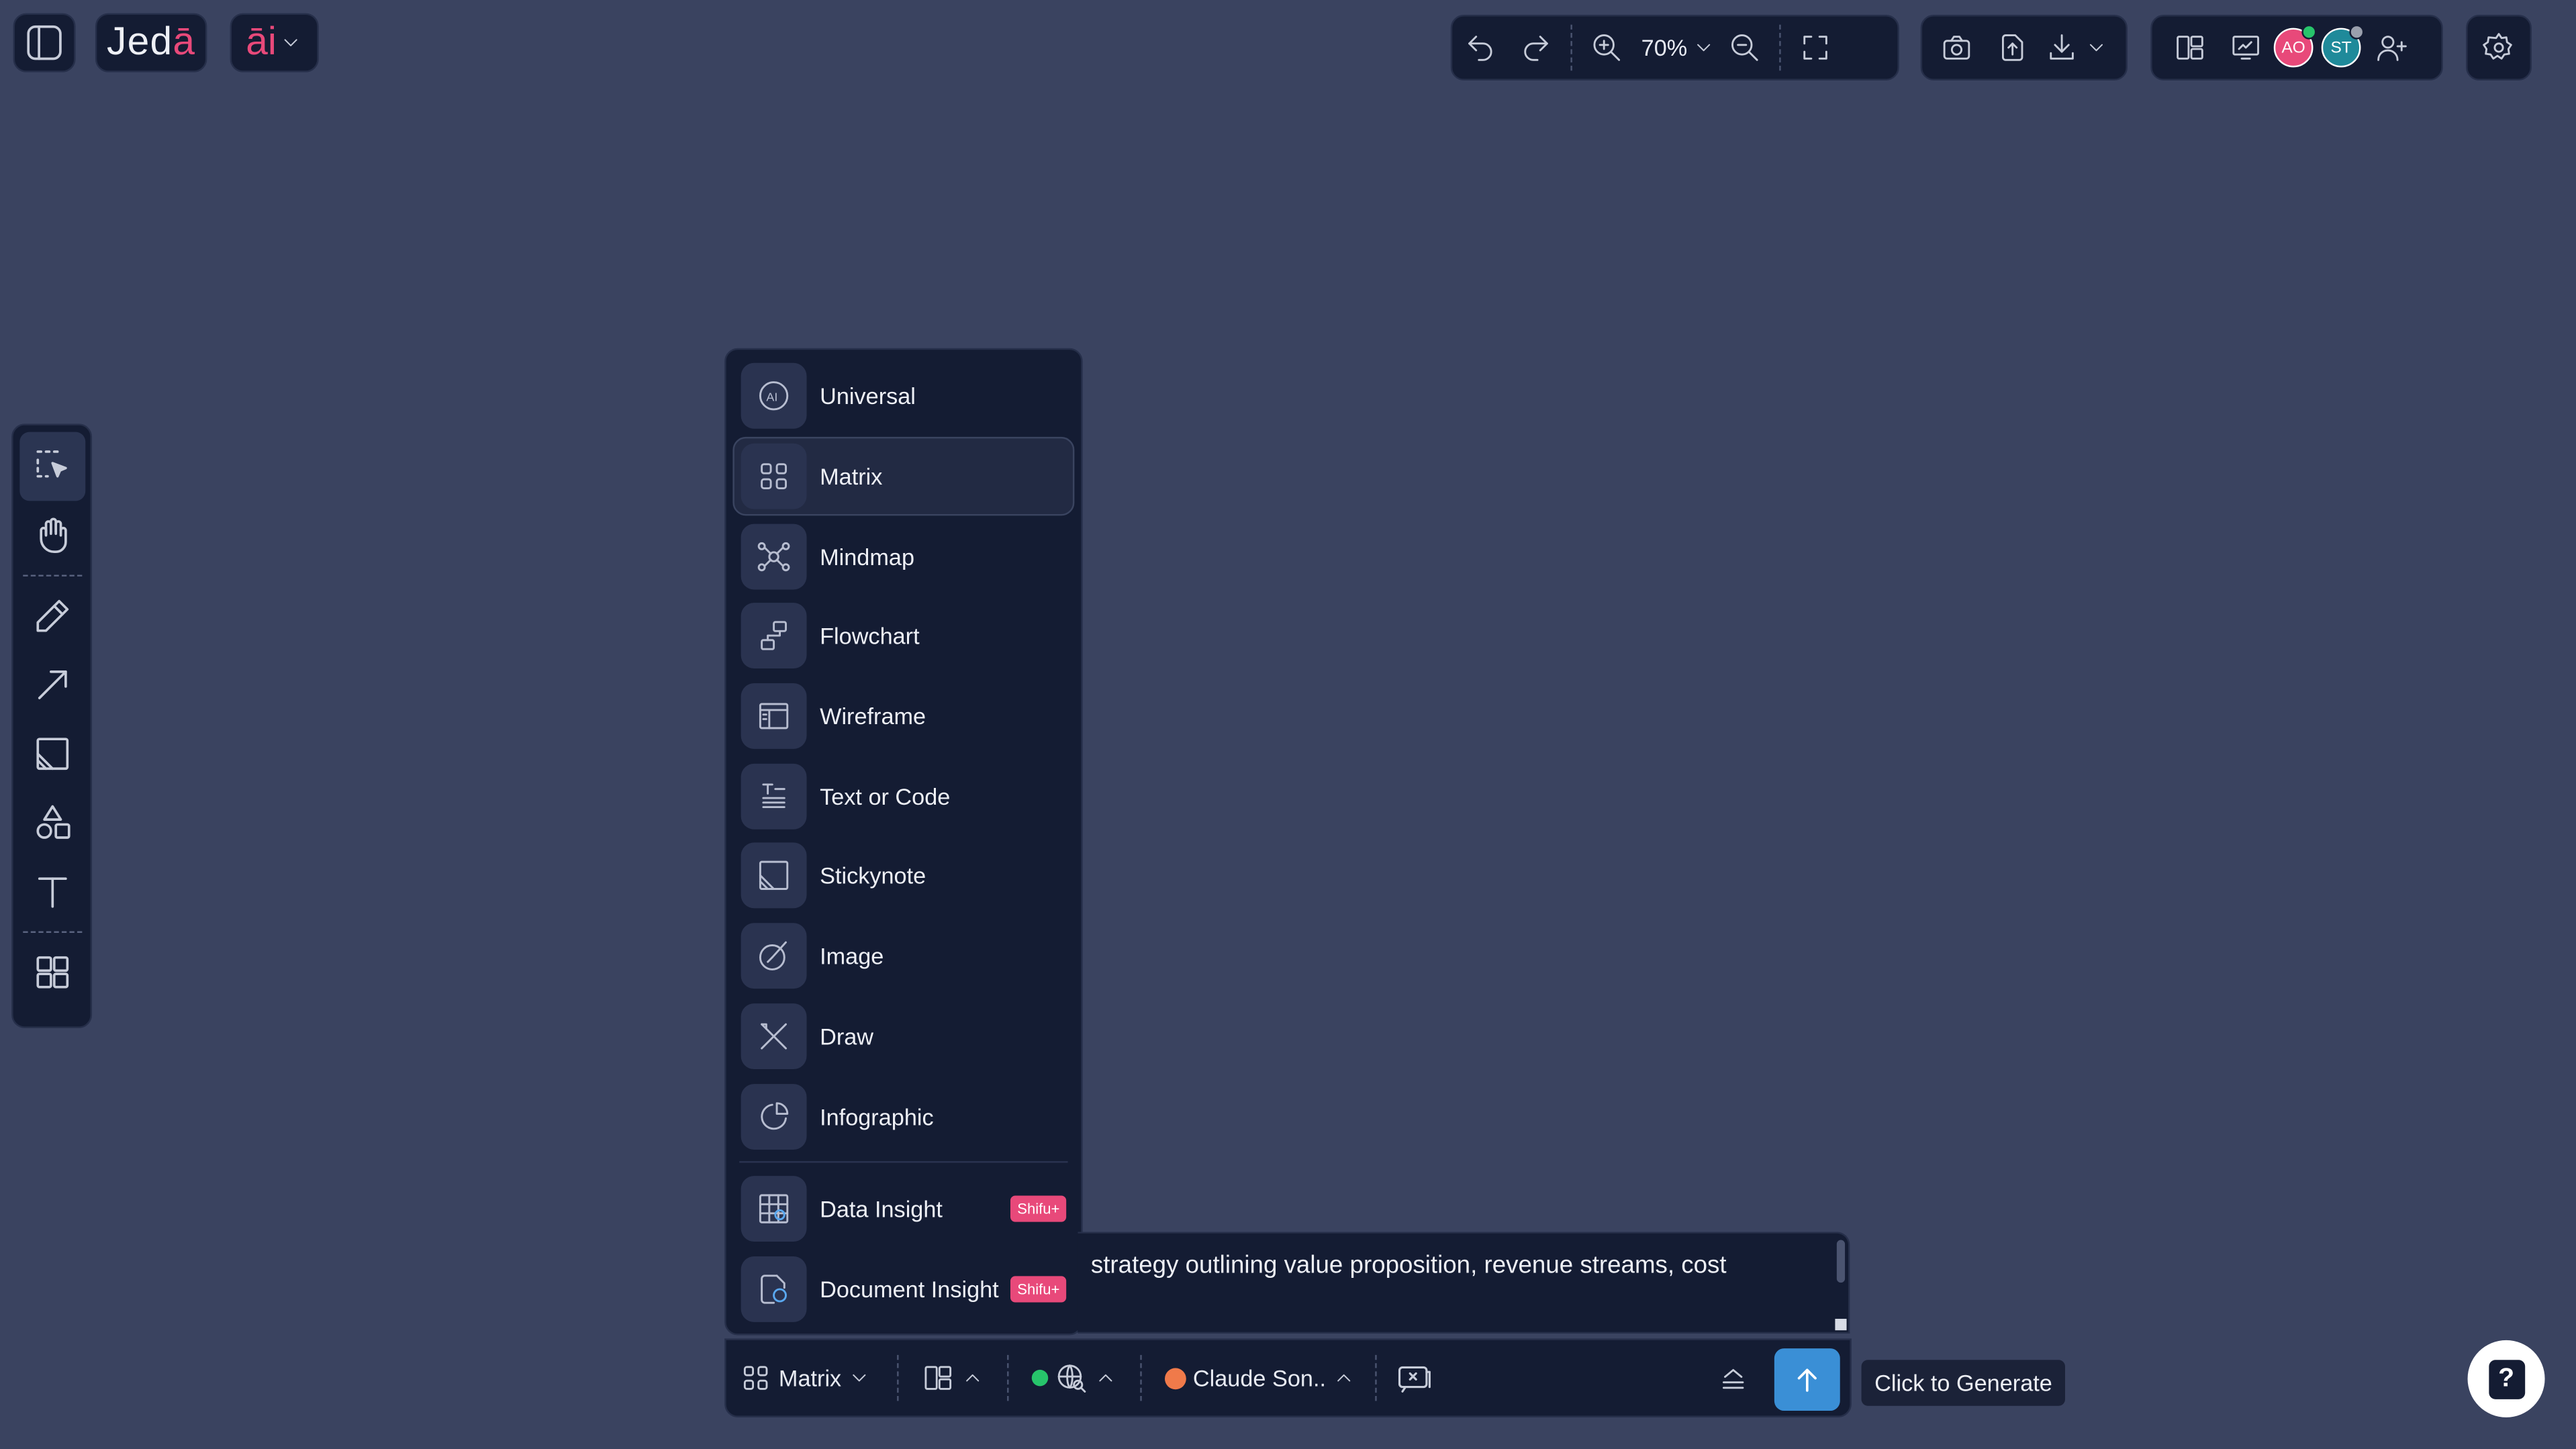  What do you see at coordinates (1733, 1379) in the screenshot?
I see `collapse-button` at bounding box center [1733, 1379].